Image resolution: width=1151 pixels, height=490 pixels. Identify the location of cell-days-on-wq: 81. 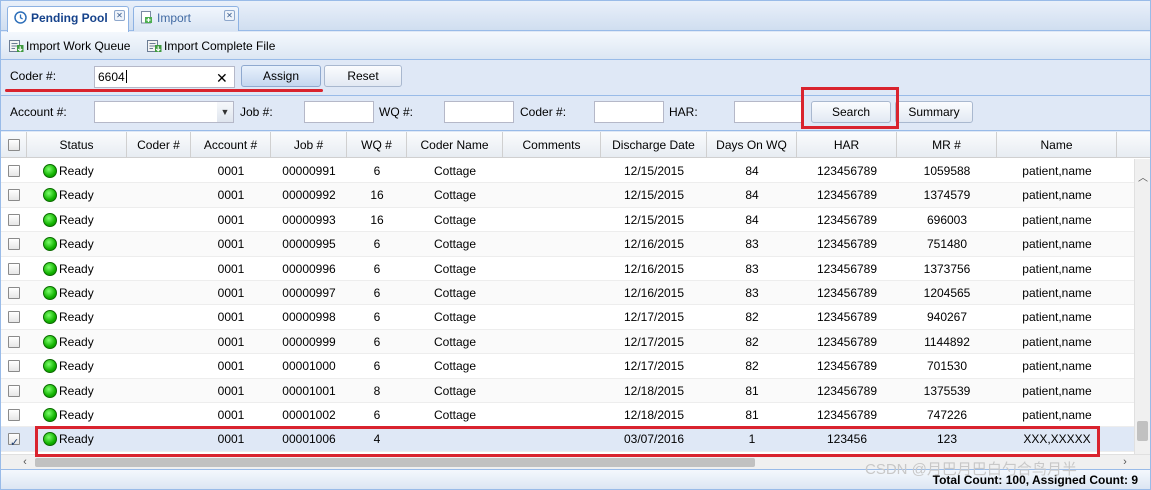
(752, 415).